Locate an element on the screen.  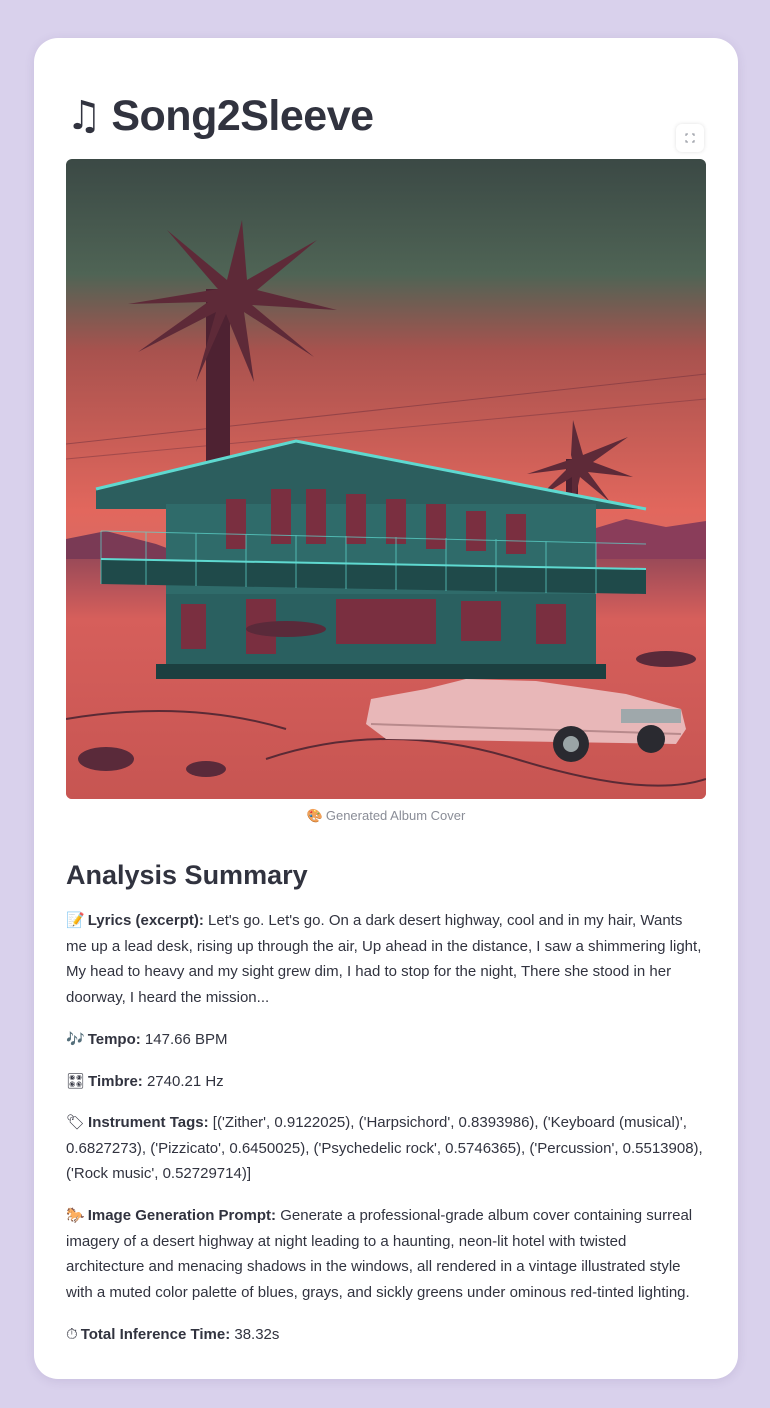
horse-icon: 🐎 is located at coordinates (75, 1215).